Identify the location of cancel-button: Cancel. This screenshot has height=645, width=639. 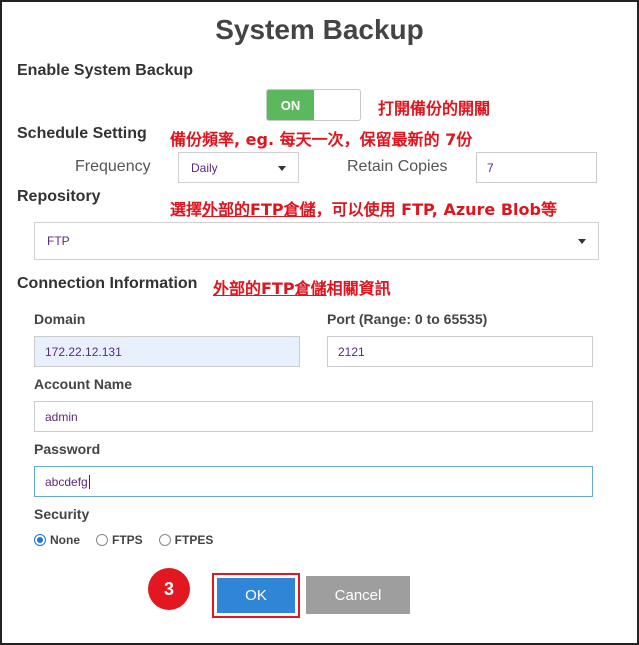
(358, 595).